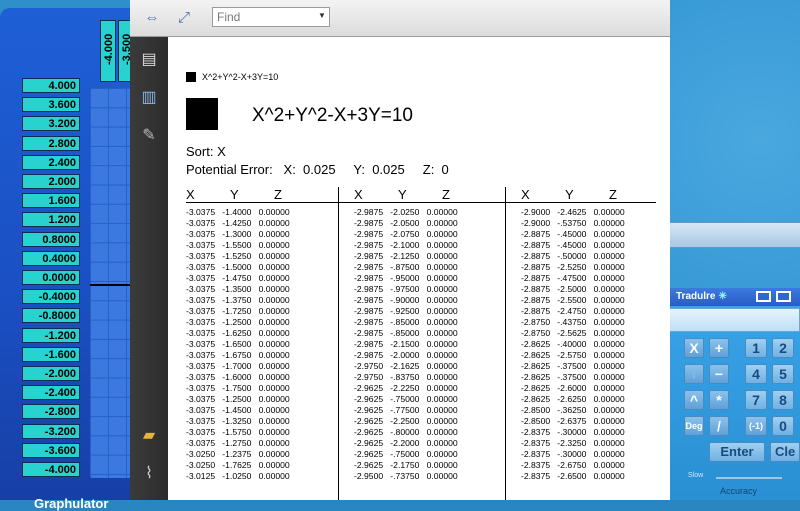  What do you see at coordinates (238, 278) in the screenshot?
I see `table-row: -3.0375 -1.4750 0.00000` at bounding box center [238, 278].